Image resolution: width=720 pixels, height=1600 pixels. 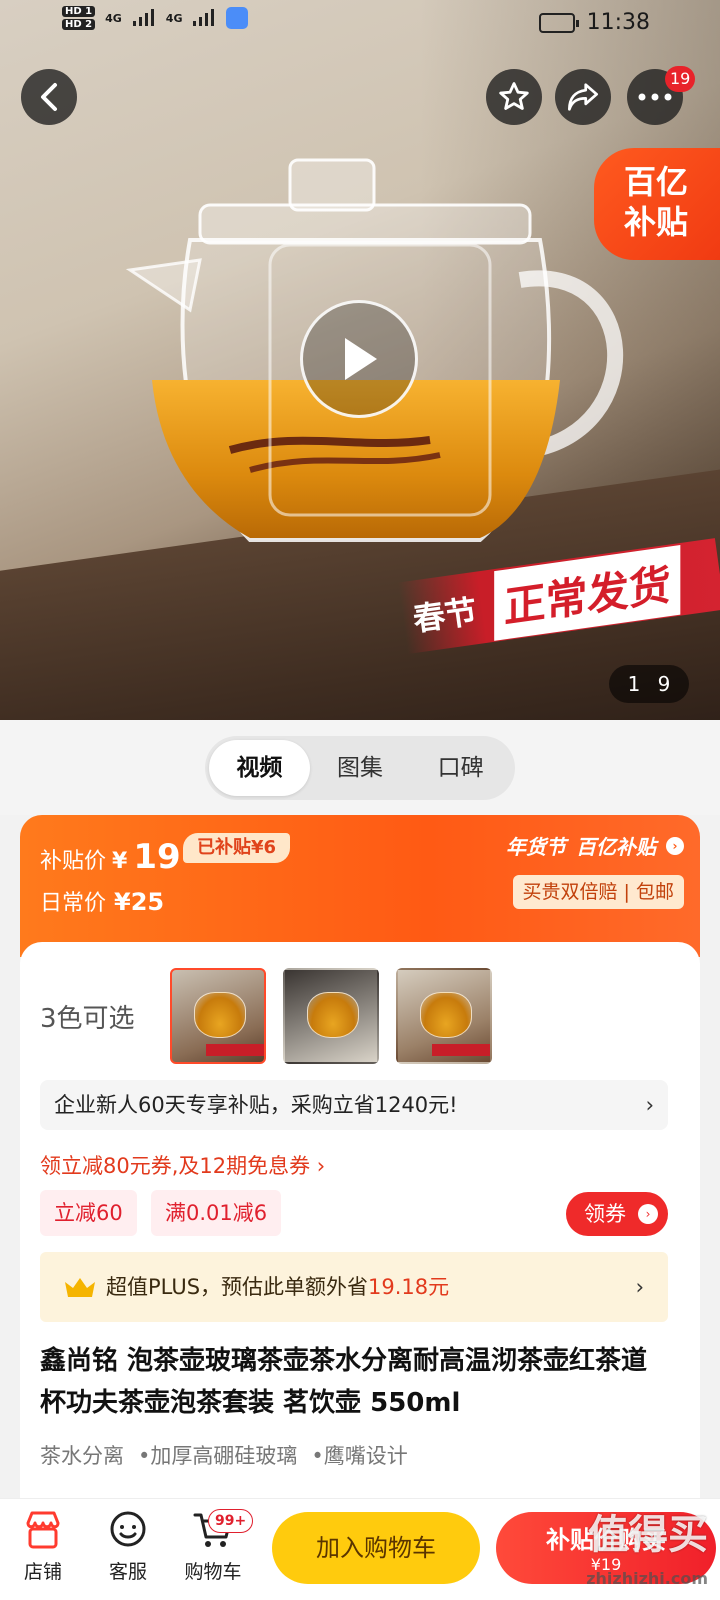 I want to click on pager-current: 1, so click(x=634, y=684).